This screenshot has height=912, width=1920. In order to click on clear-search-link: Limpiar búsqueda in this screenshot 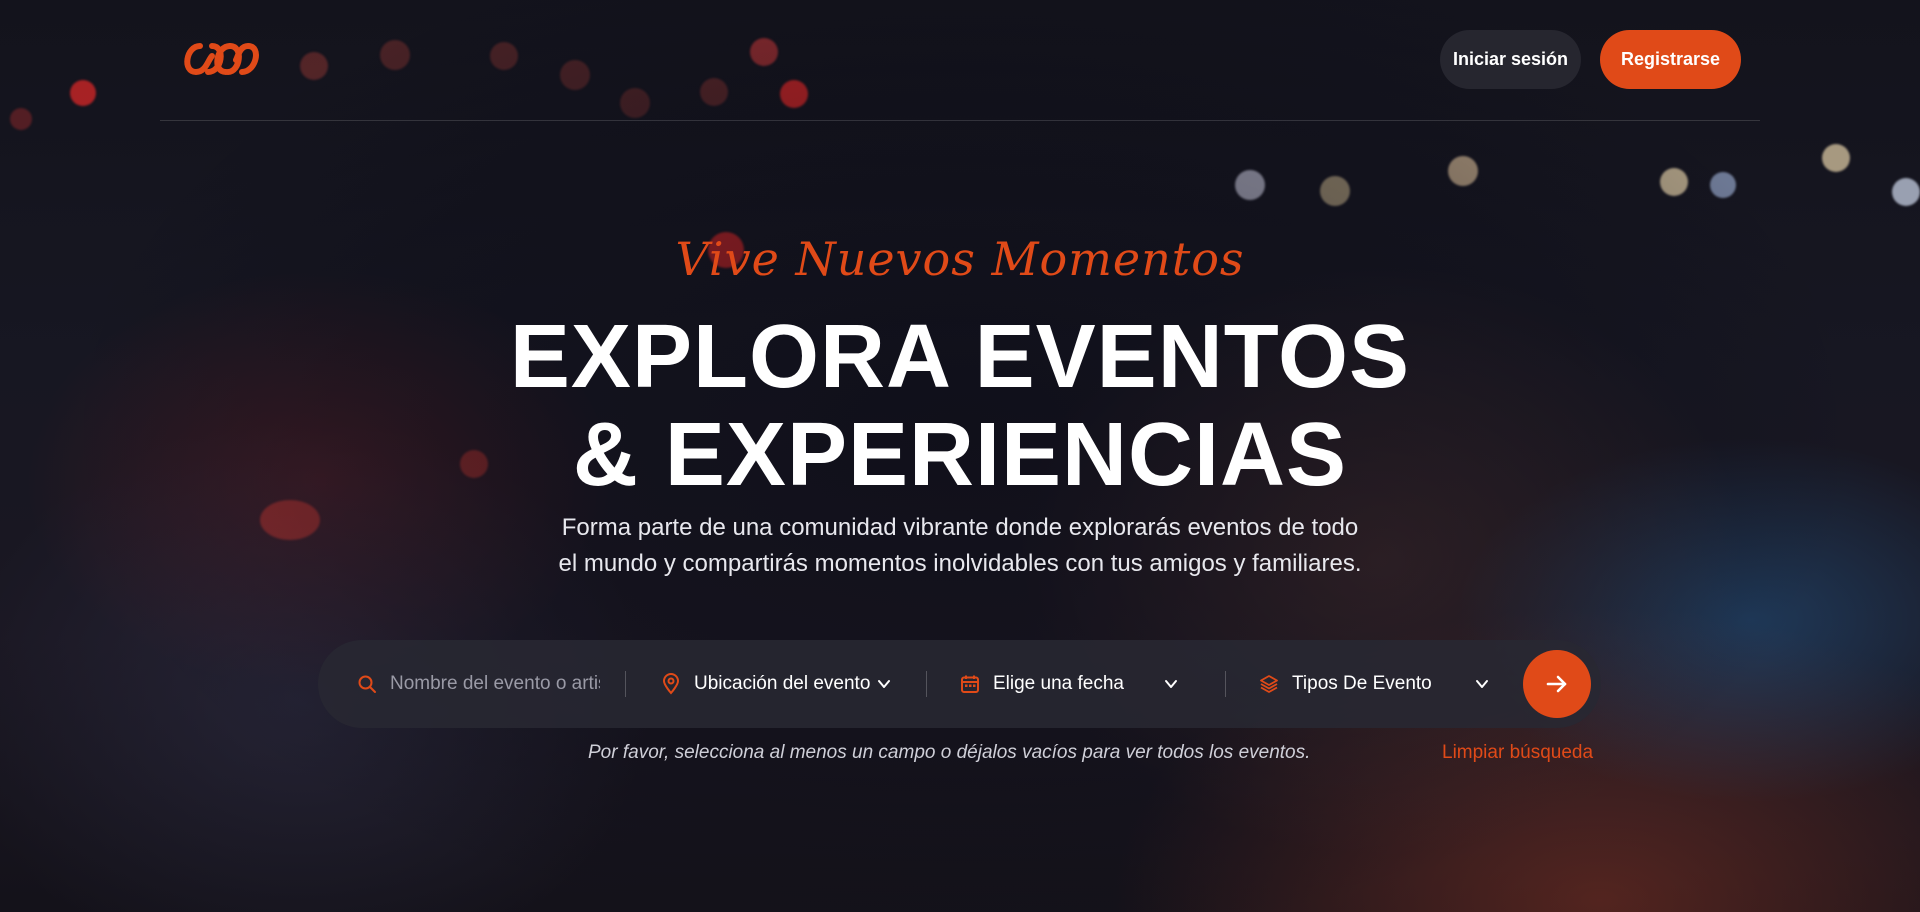, I will do `click(1517, 753)`.